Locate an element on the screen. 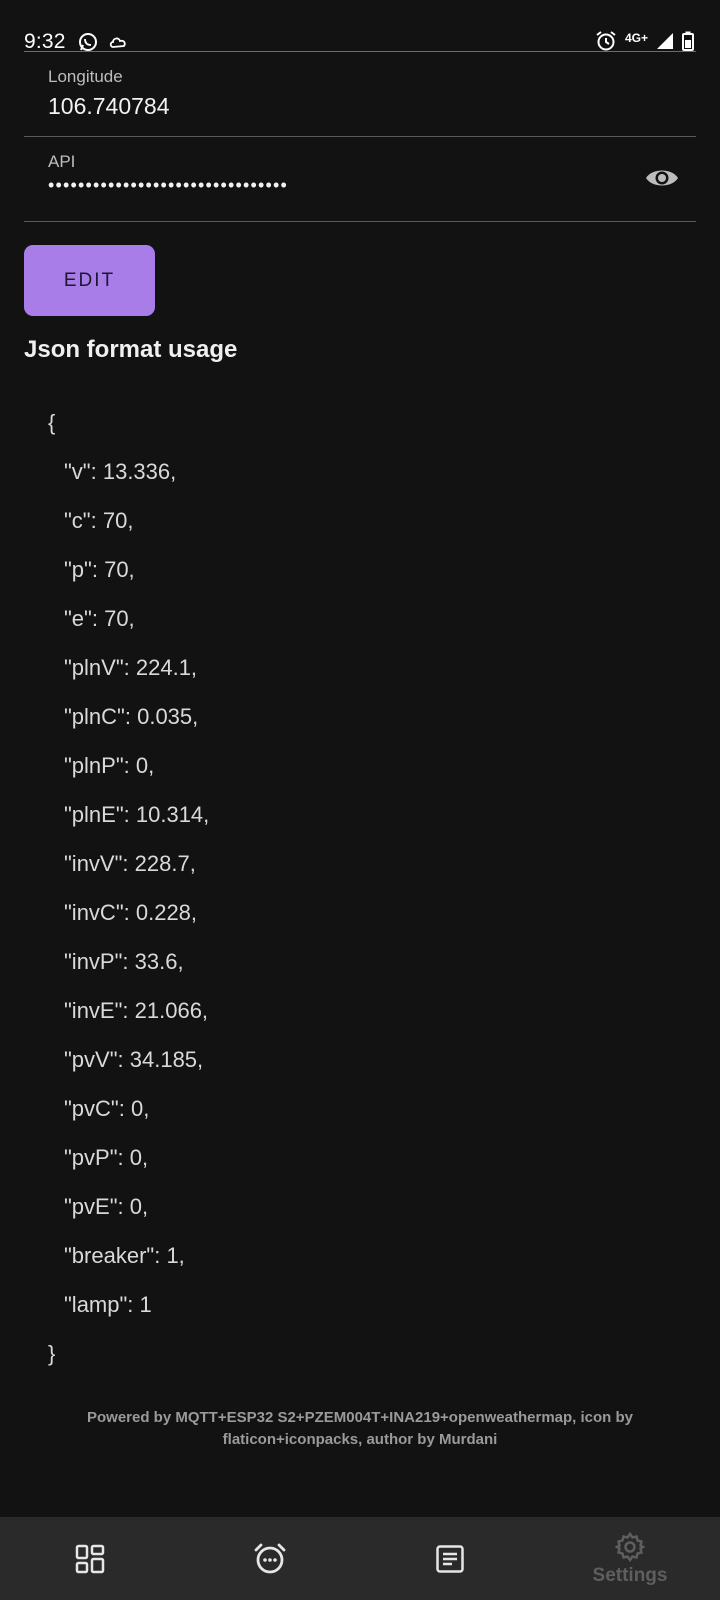 The height and width of the screenshot is (1600, 720). json-line: "breaker": 1, is located at coordinates (124, 1255).